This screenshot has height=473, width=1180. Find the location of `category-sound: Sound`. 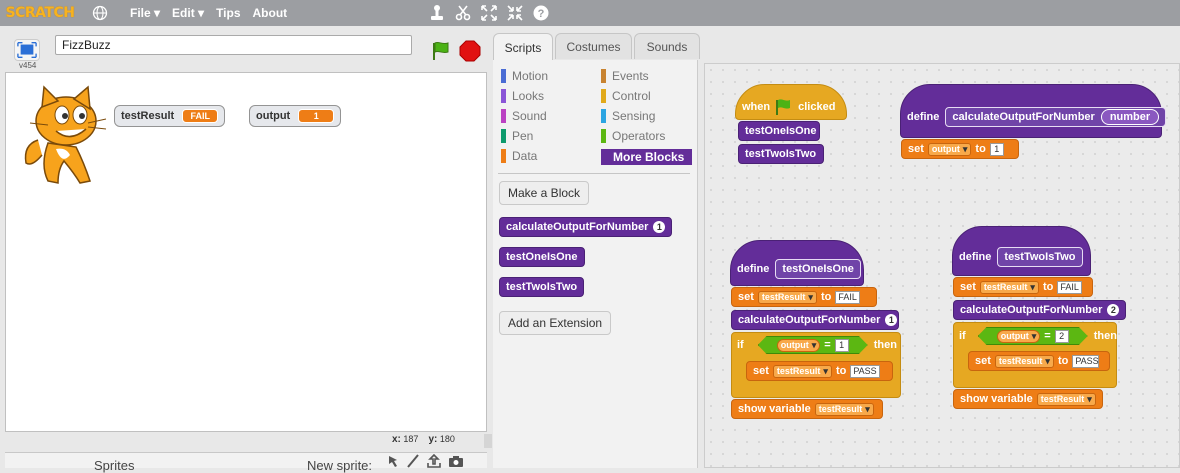

category-sound: Sound is located at coordinates (524, 116).